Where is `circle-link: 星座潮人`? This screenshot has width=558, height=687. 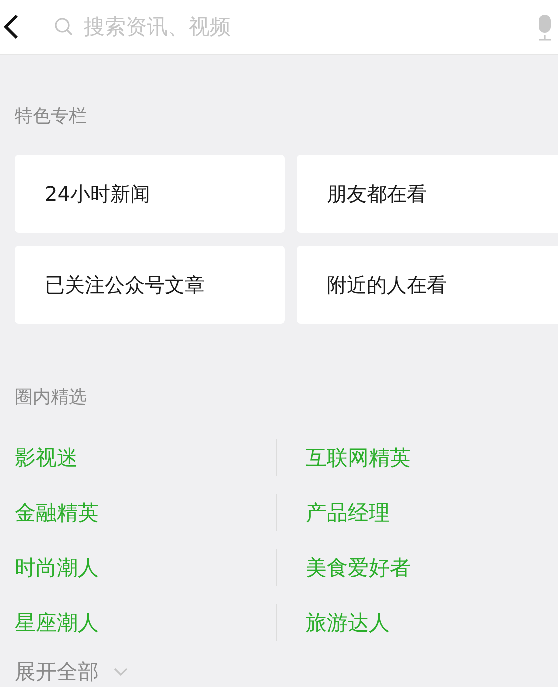 circle-link: 星座潮人 is located at coordinates (57, 622).